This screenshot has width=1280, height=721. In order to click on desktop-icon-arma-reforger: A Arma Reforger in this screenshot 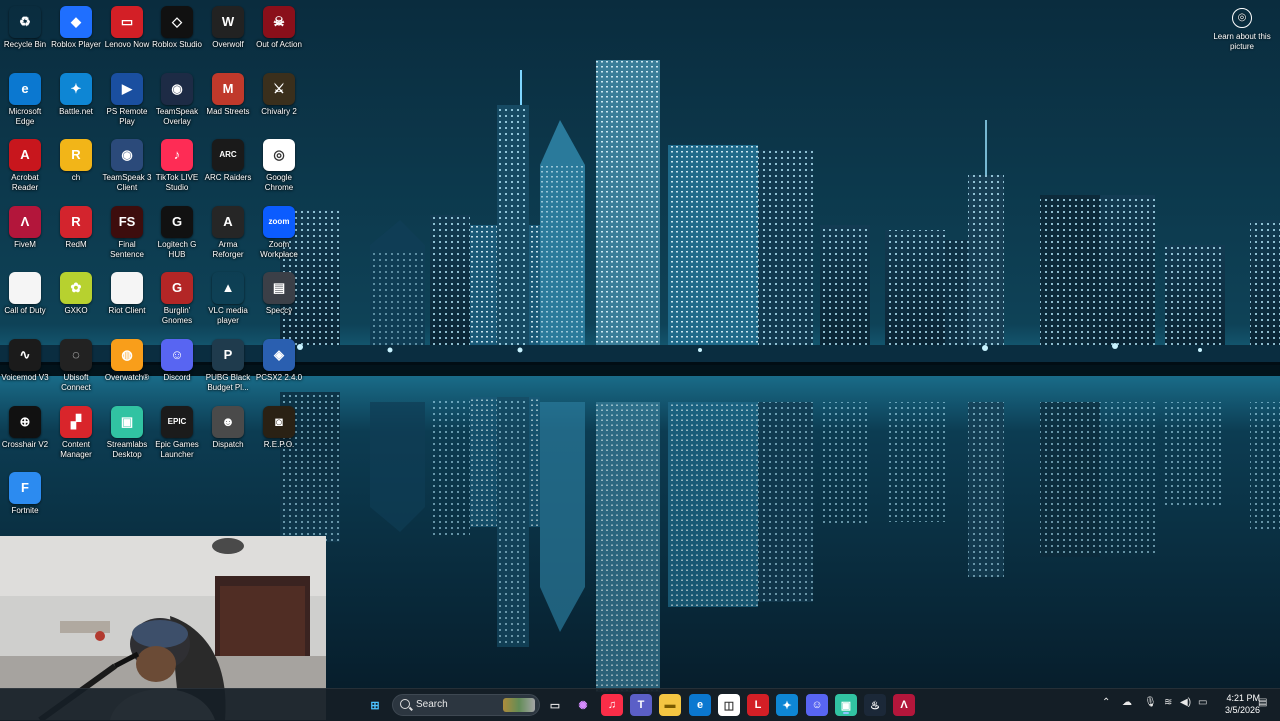, I will do `click(228, 235)`.